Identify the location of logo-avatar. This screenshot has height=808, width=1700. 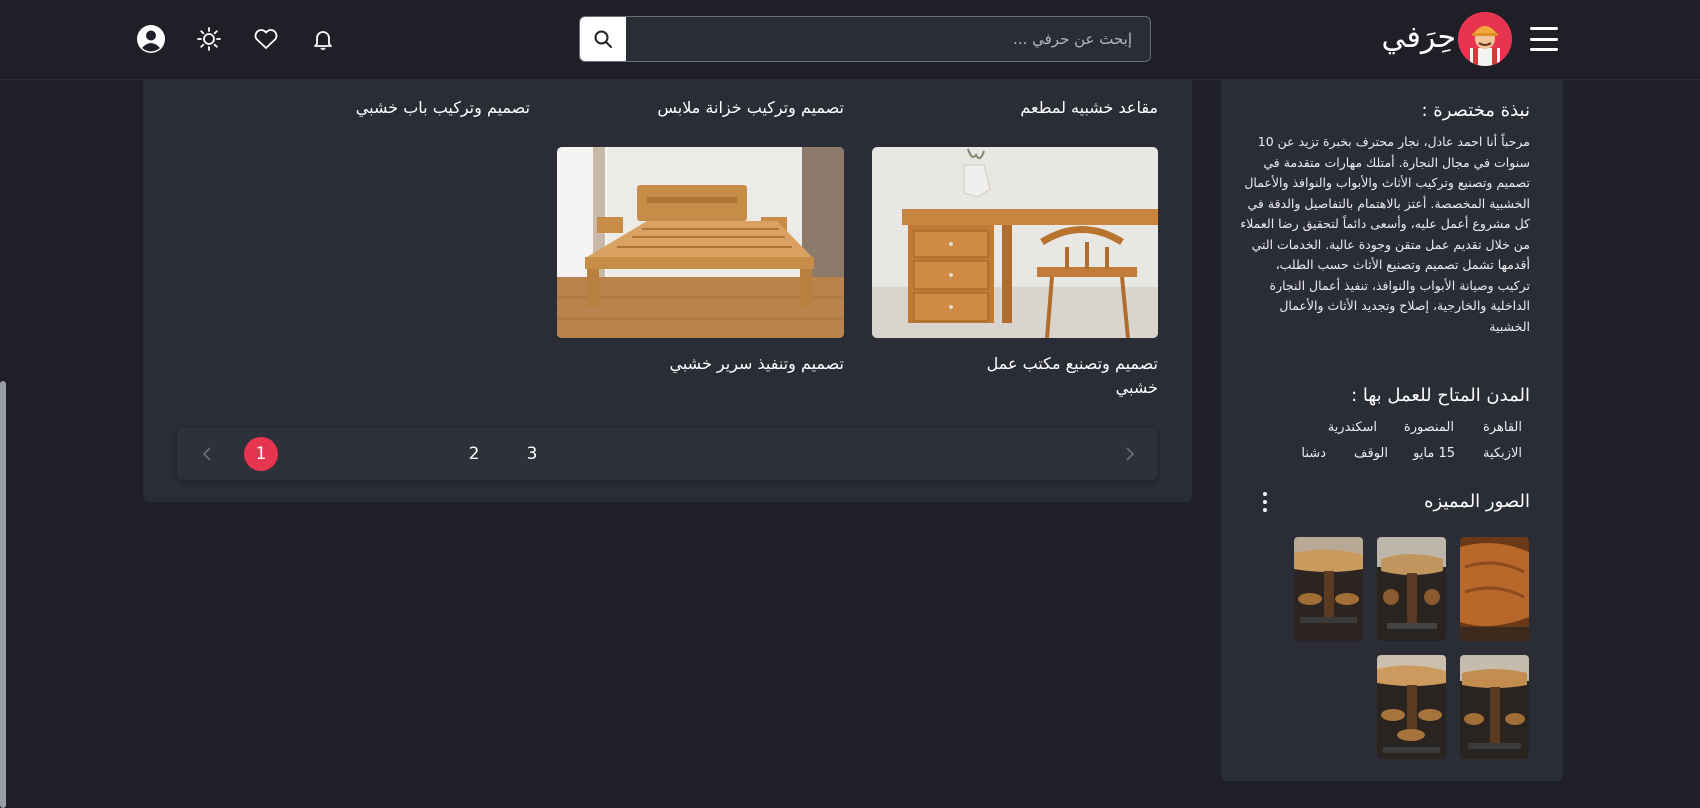
(1485, 39).